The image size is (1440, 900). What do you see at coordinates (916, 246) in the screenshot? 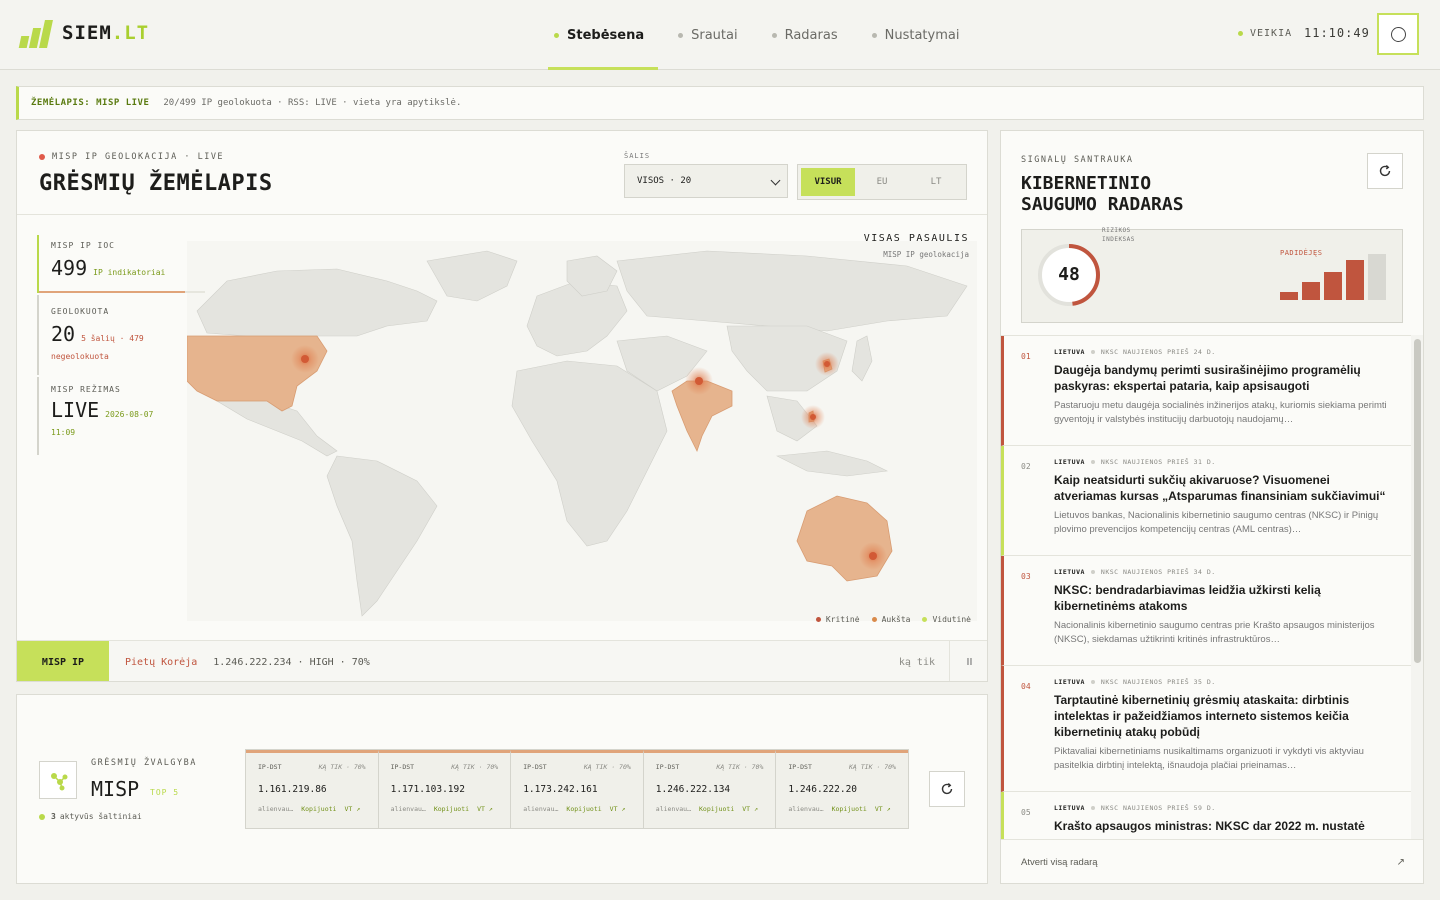
I see `region-label: VISAS PASAULIS MISP IP geolokacija` at bounding box center [916, 246].